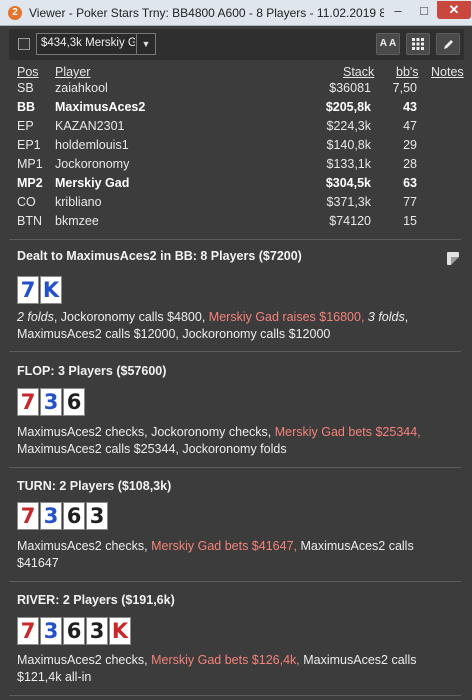 The width and height of the screenshot is (472, 700). Describe the element at coordinates (236, 109) in the screenshot. I see `table-row: BB MaximusAces2 $205,8k 43` at that location.